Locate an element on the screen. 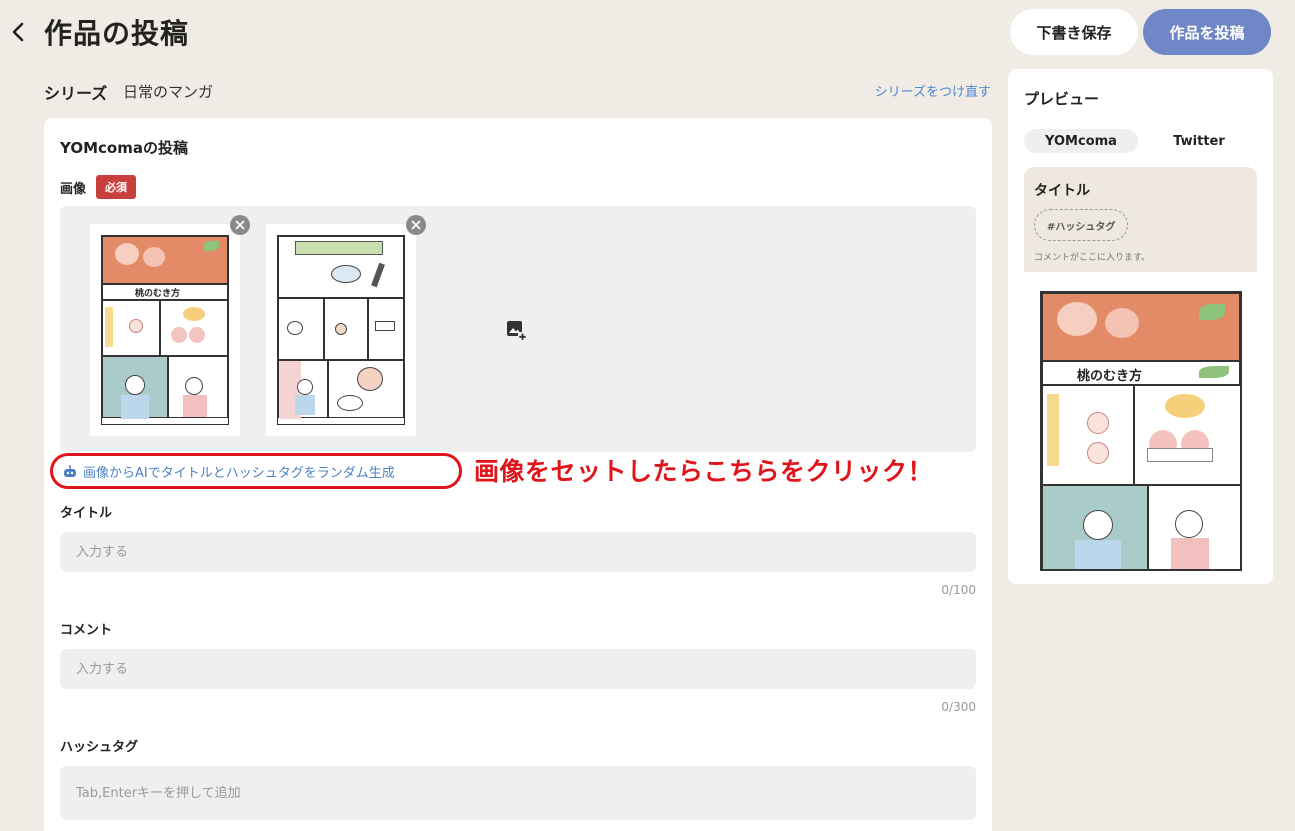 The width and height of the screenshot is (1295, 831). save-draft-button: 下書き保存 is located at coordinates (1074, 32).